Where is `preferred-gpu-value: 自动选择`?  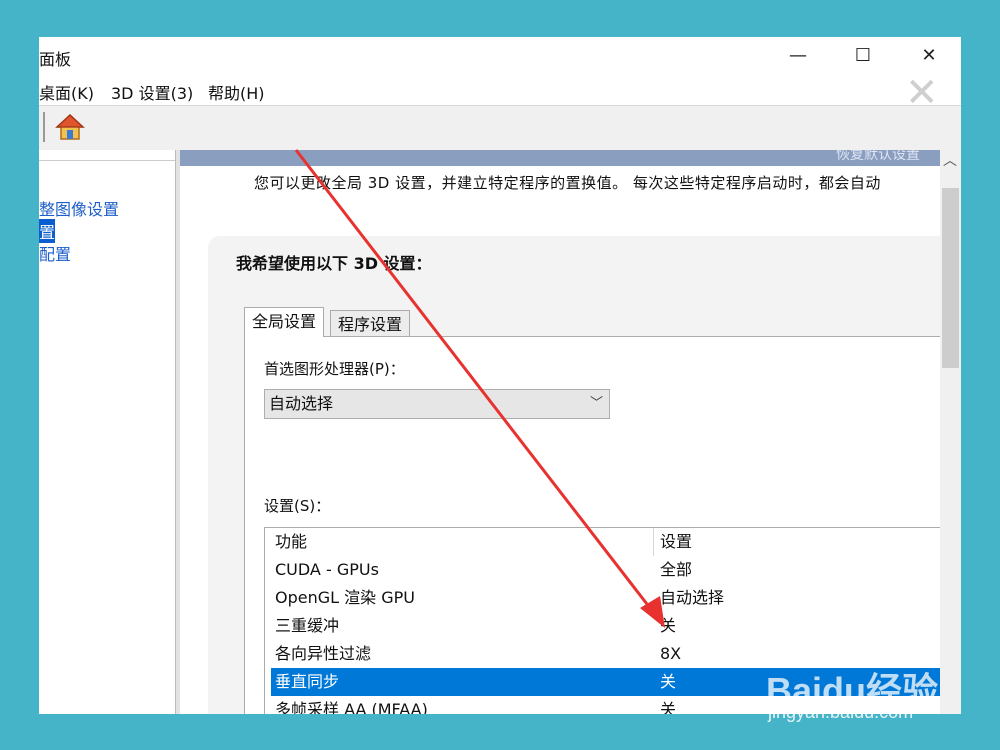
preferred-gpu-value: 自动选择 is located at coordinates (301, 403).